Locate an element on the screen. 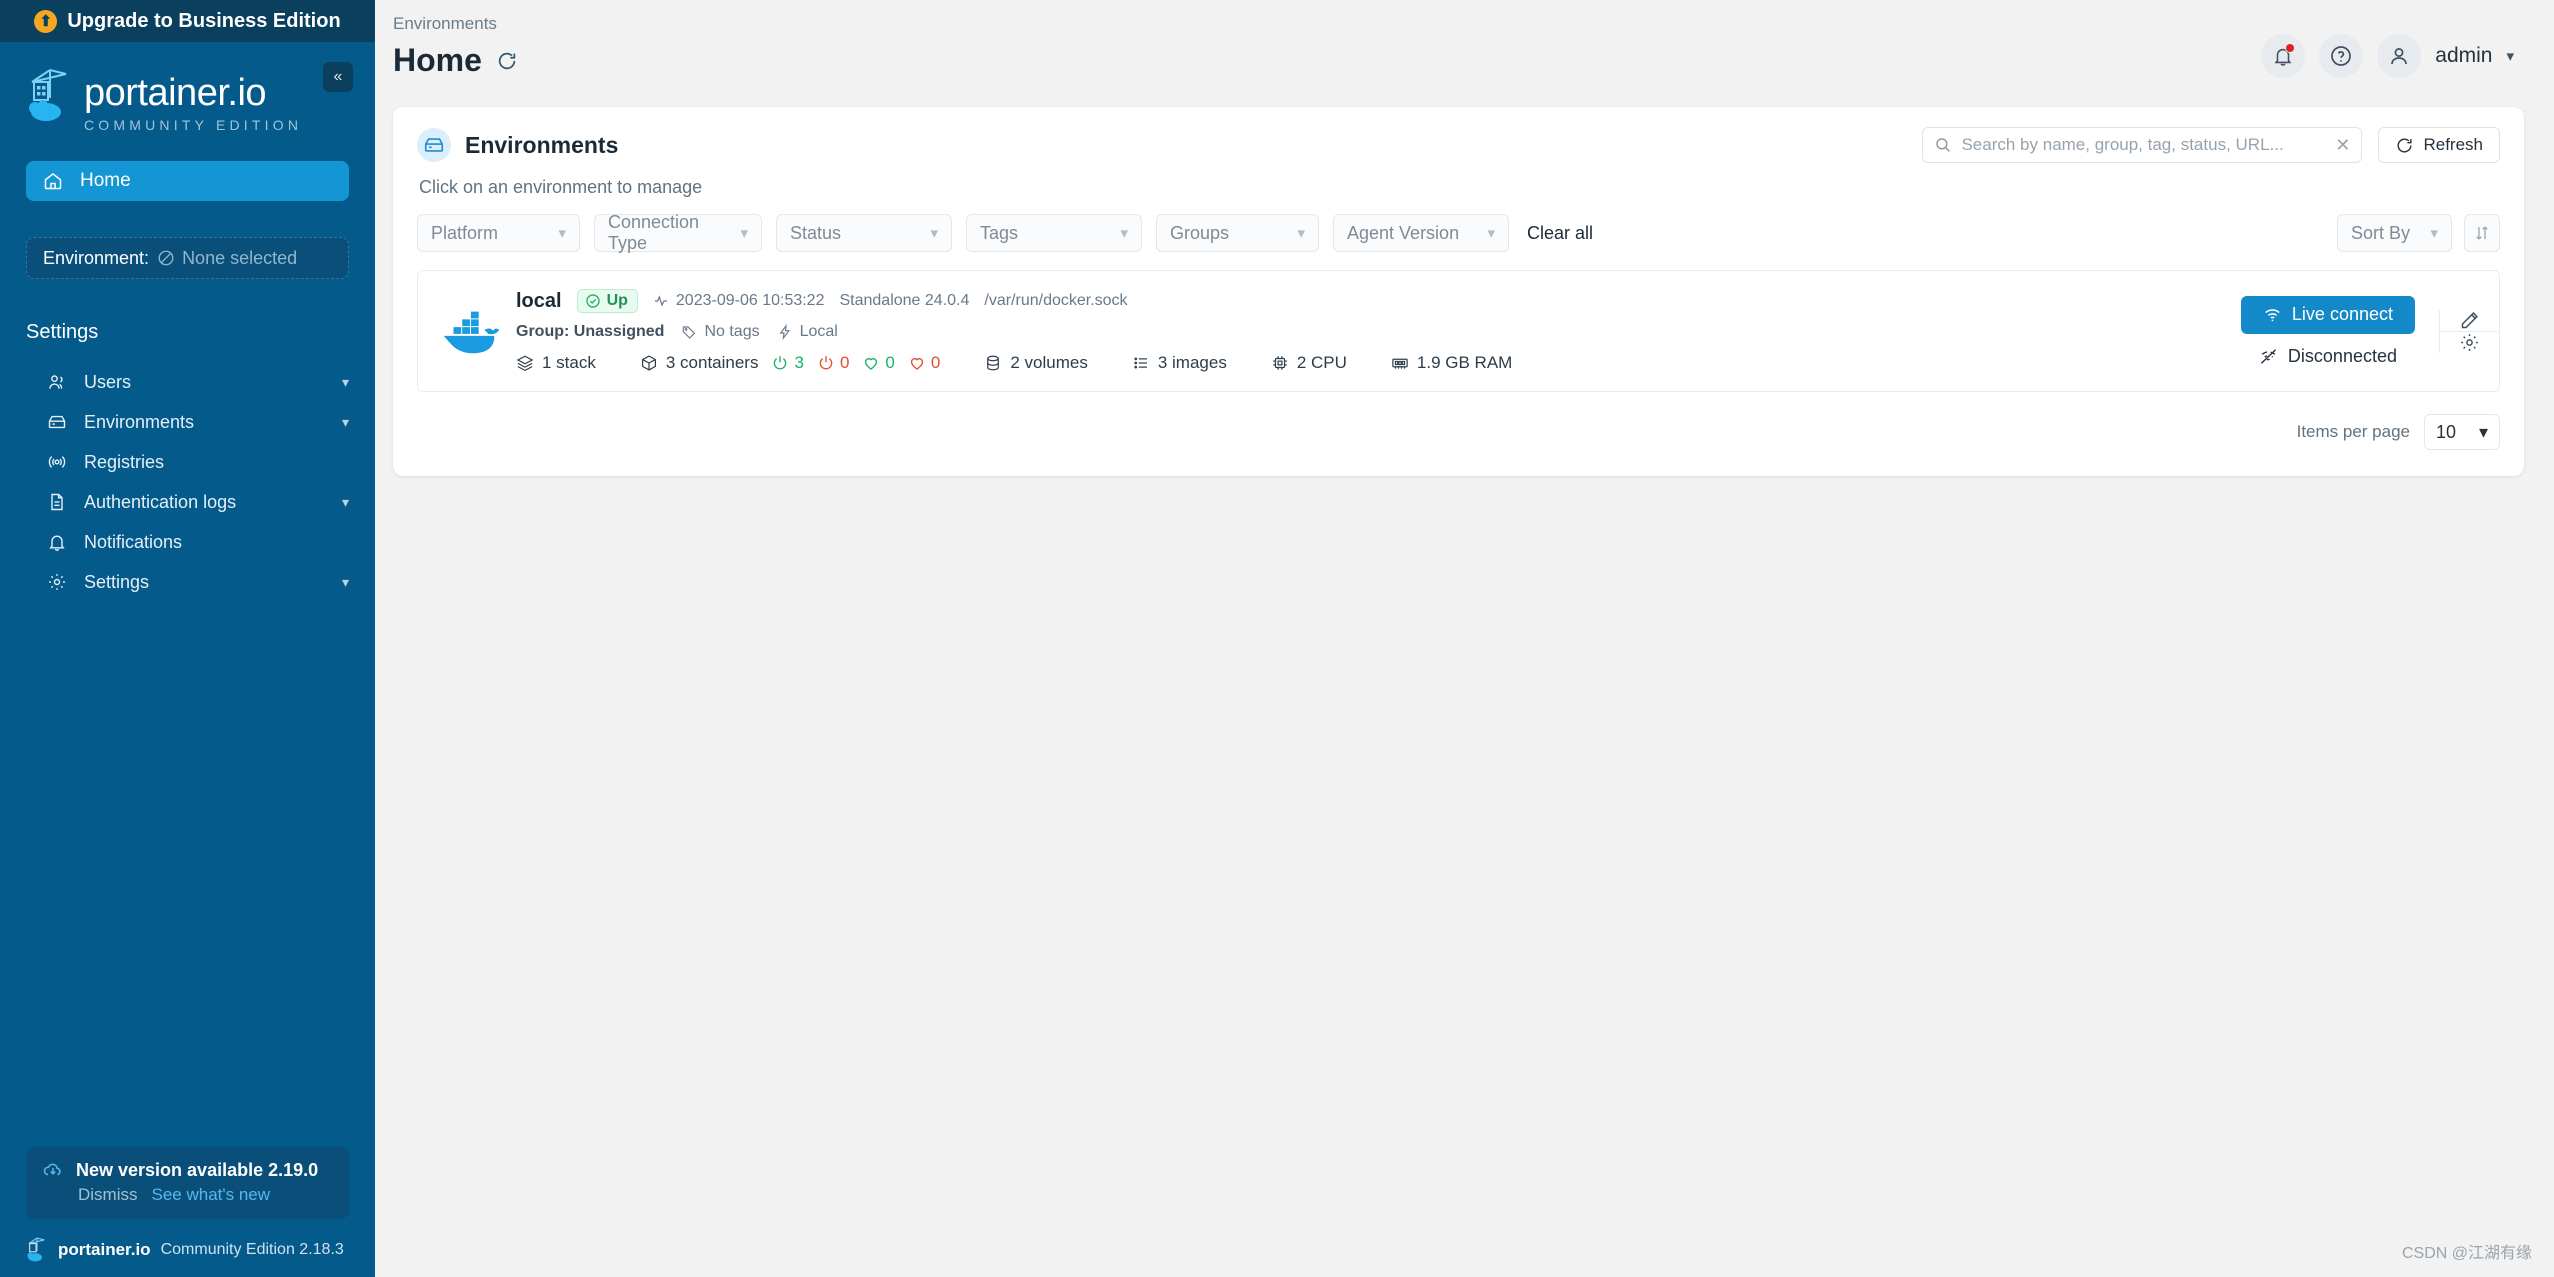  sidebar-home-label: Home is located at coordinates (105, 180).